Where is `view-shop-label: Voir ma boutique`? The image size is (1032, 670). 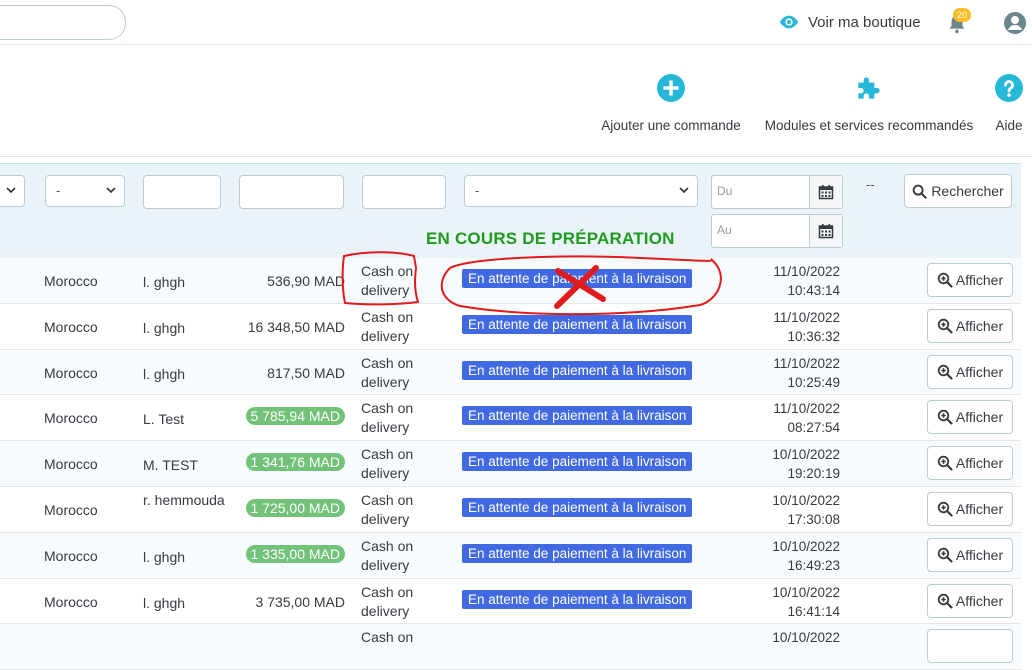
view-shop-label: Voir ma boutique is located at coordinates (864, 22).